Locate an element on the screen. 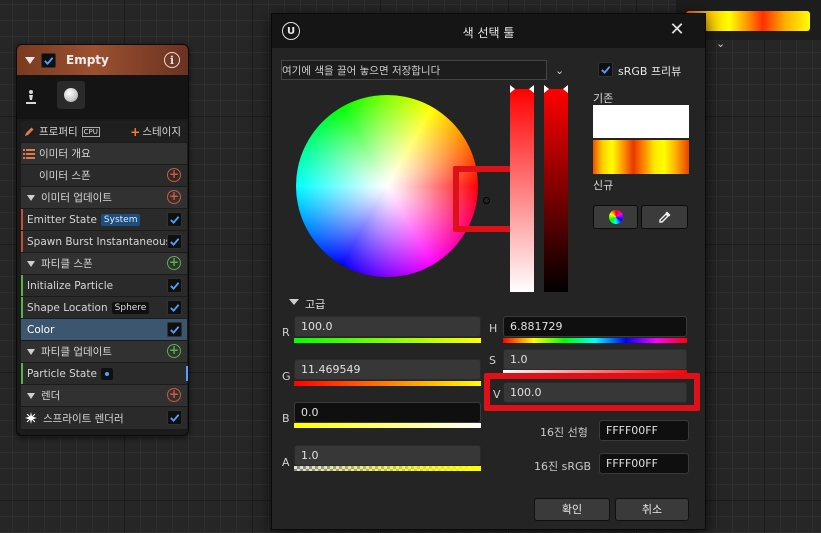 Image resolution: width=821 pixels, height=533 pixels. emitter-overview-row: 이미터 개요 is located at coordinates (104, 153).